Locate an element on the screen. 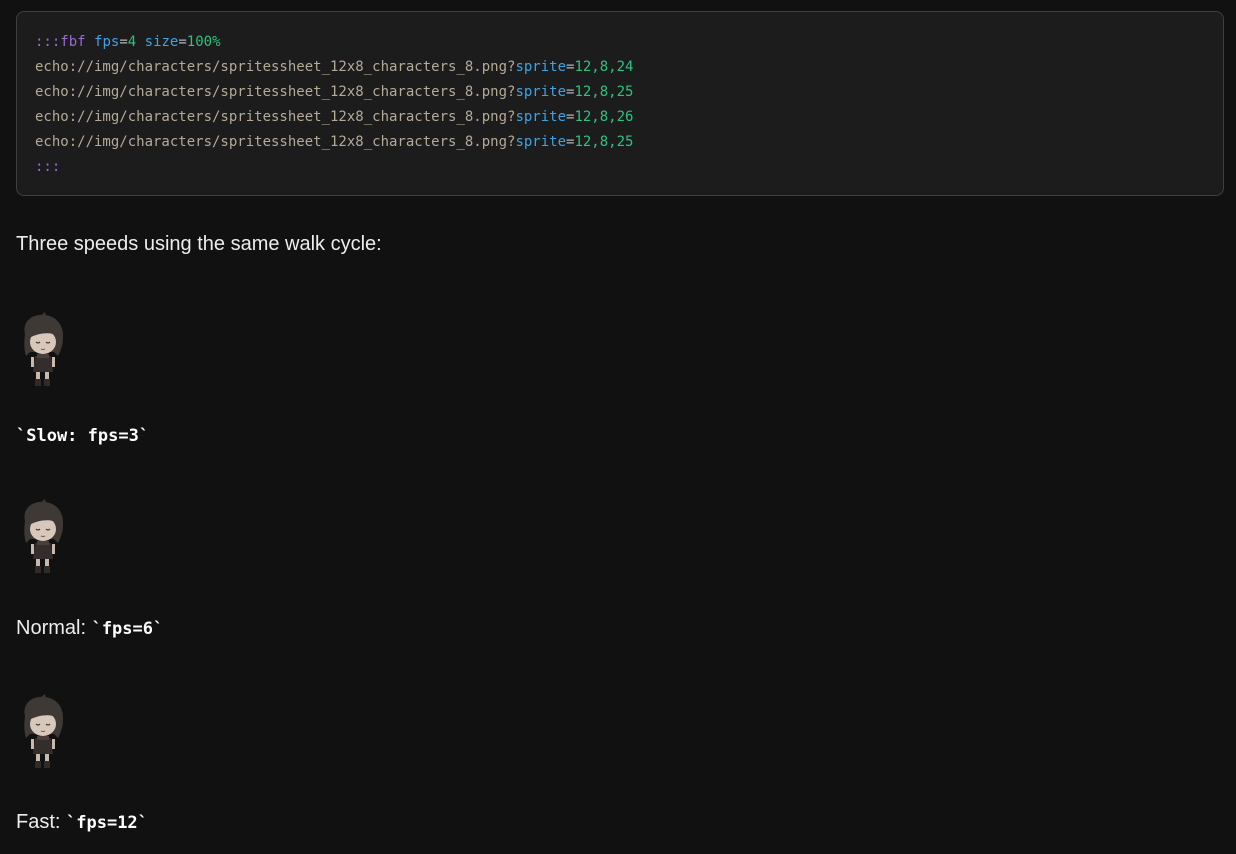 This screenshot has width=1236, height=854. speed-normal-label: Normal: is located at coordinates (54, 628).